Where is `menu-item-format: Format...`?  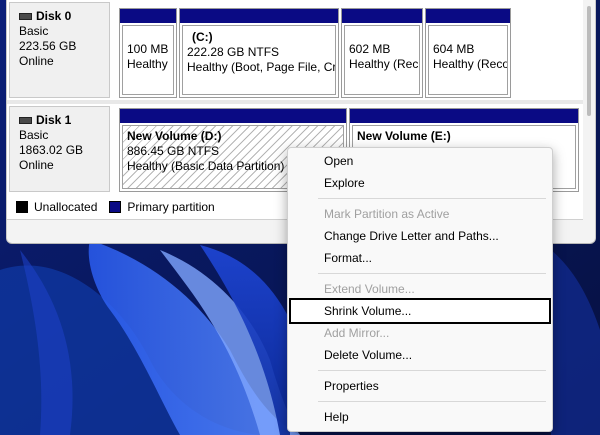 menu-item-format: Format... is located at coordinates (420, 258).